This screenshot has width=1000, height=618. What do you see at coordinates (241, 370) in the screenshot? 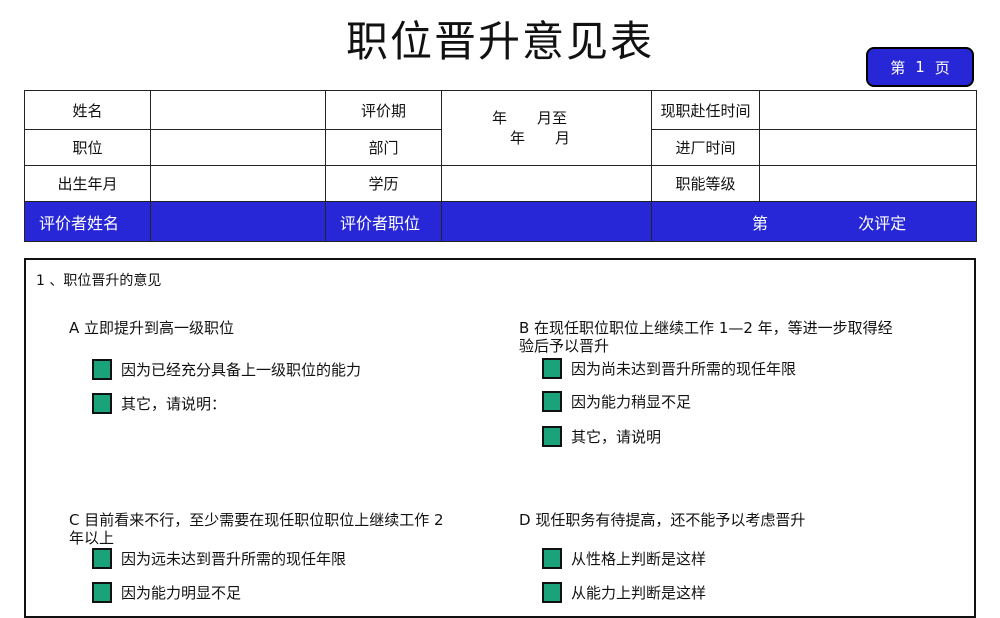
I see `option-a-item-1-label: 因为已经充分具备上一级职位的能力` at bounding box center [241, 370].